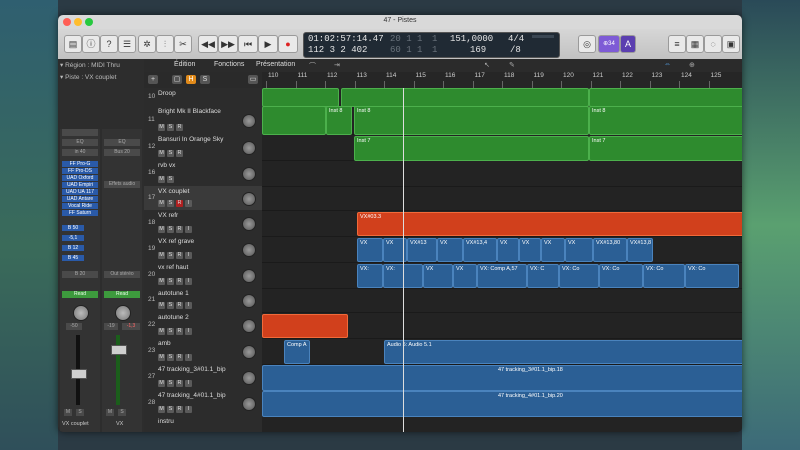 The image size is (800, 450). What do you see at coordinates (80, 164) in the screenshot?
I see `plugin-slot-1: FF Pro-G` at bounding box center [80, 164].